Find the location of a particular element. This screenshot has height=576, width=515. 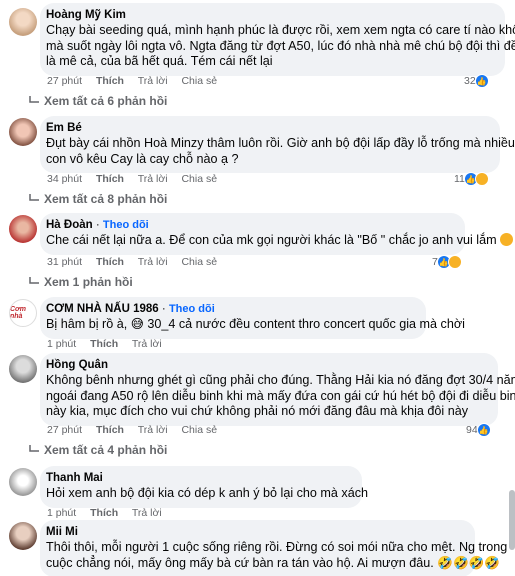

comment-author: Hà Đoàn · Theo dõi is located at coordinates (97, 225).